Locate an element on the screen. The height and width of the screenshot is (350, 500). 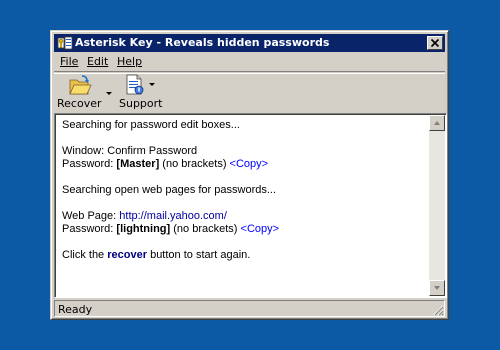
arrow-up-icon is located at coordinates (437, 123).